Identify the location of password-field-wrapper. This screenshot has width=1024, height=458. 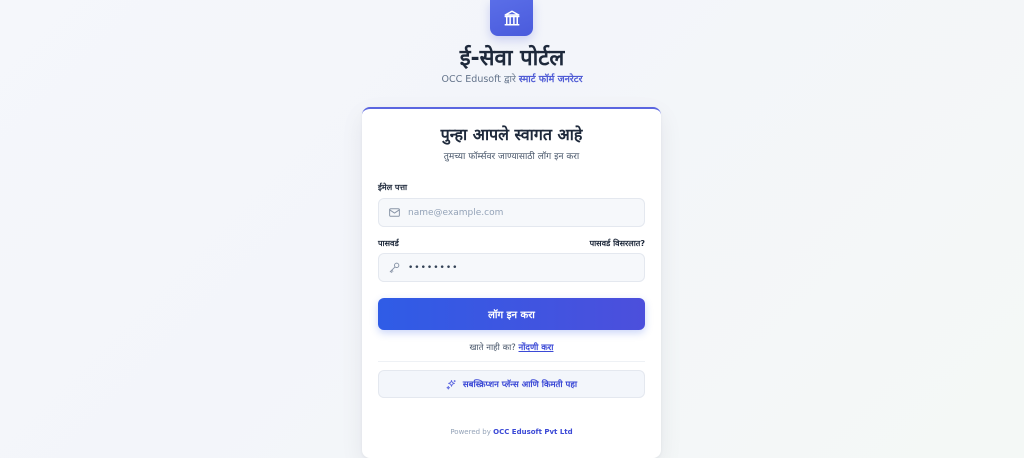
(511, 267).